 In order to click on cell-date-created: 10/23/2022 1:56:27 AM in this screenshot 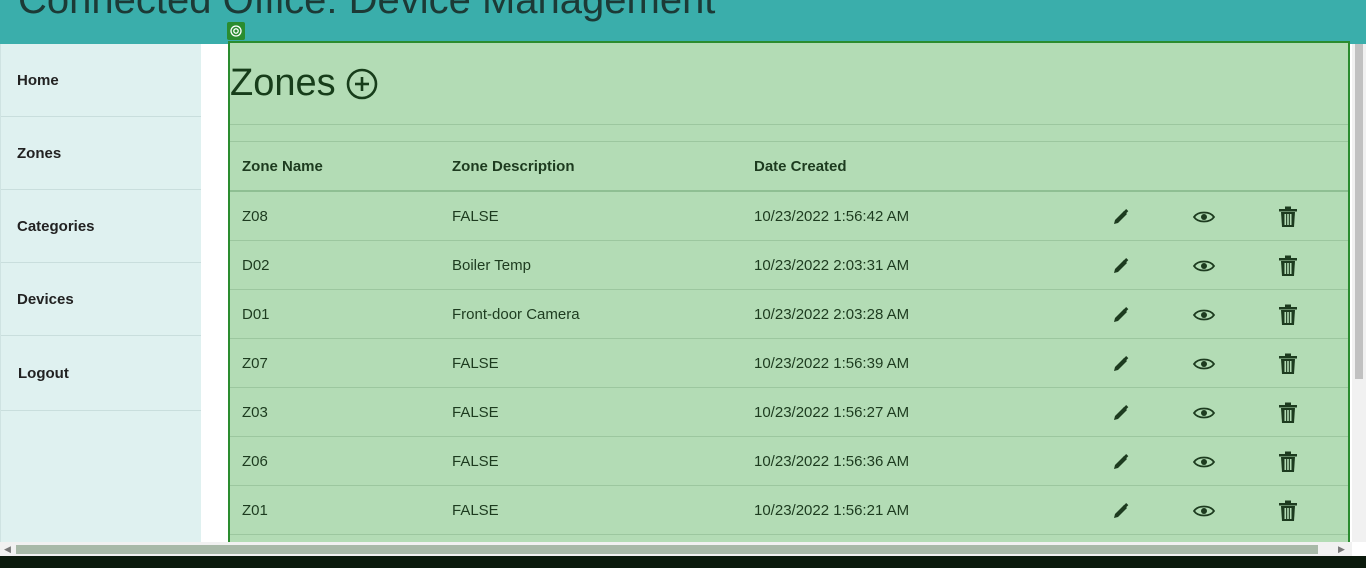, I will do `click(832, 412)`.